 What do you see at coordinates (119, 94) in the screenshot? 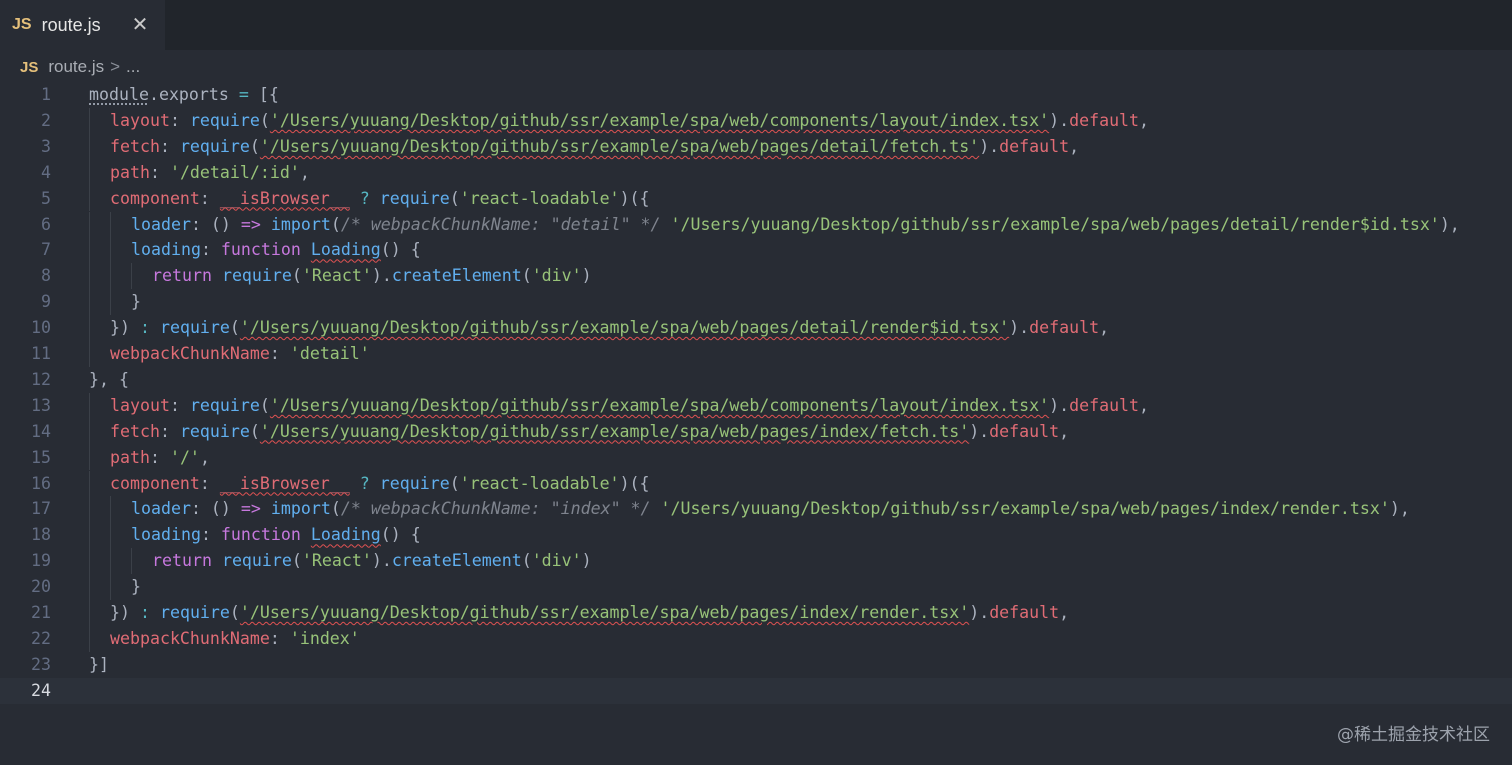
I see `code-token: module` at bounding box center [119, 94].